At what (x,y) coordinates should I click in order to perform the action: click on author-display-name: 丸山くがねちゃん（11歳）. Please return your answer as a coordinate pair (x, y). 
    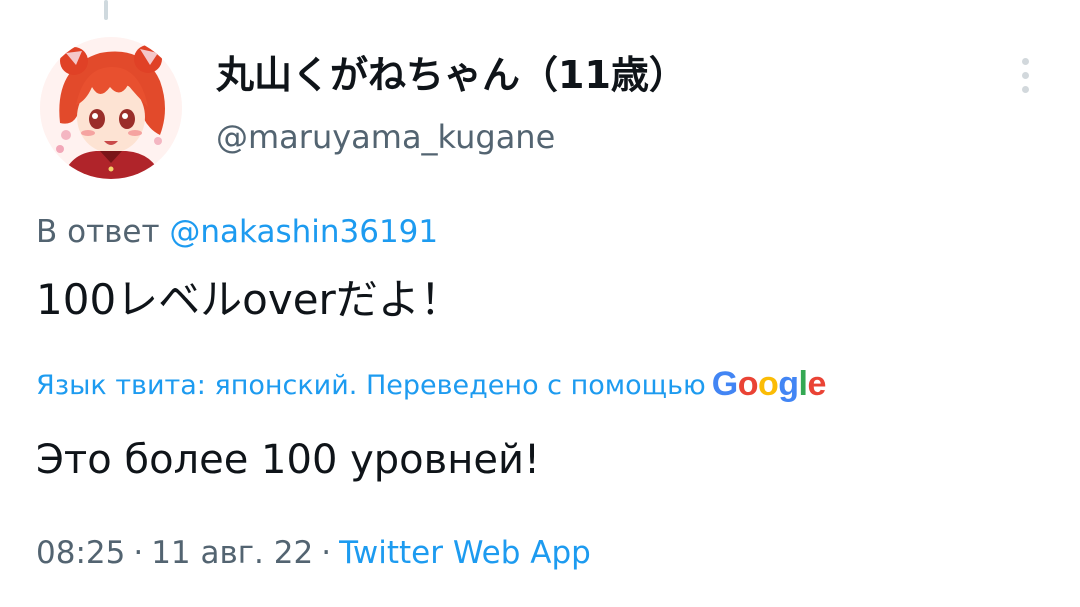
    Looking at the image, I should click on (451, 75).